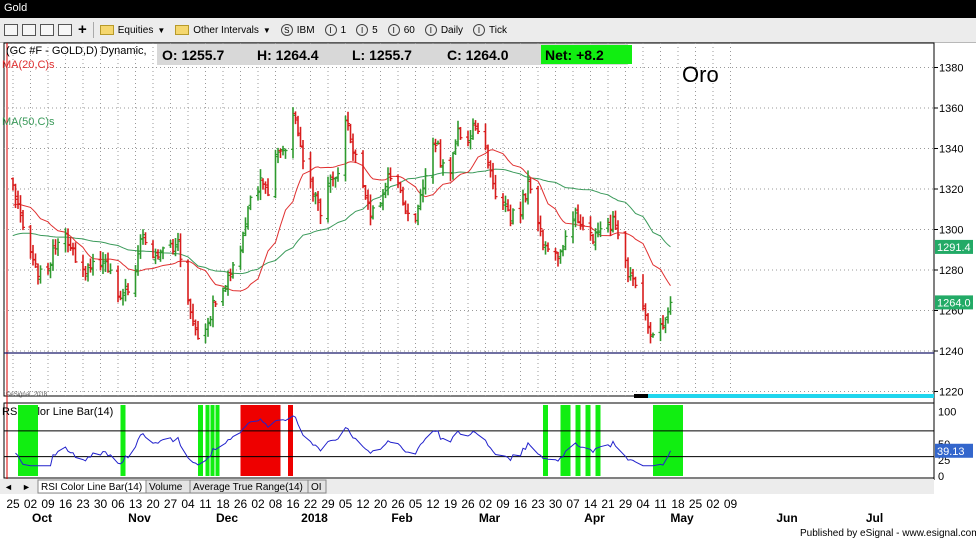 This screenshot has height=539, width=976. What do you see at coordinates (76, 51) in the screenshot?
I see `symbol-label: (GC #F - GOLD,D) Dynamic,` at bounding box center [76, 51].